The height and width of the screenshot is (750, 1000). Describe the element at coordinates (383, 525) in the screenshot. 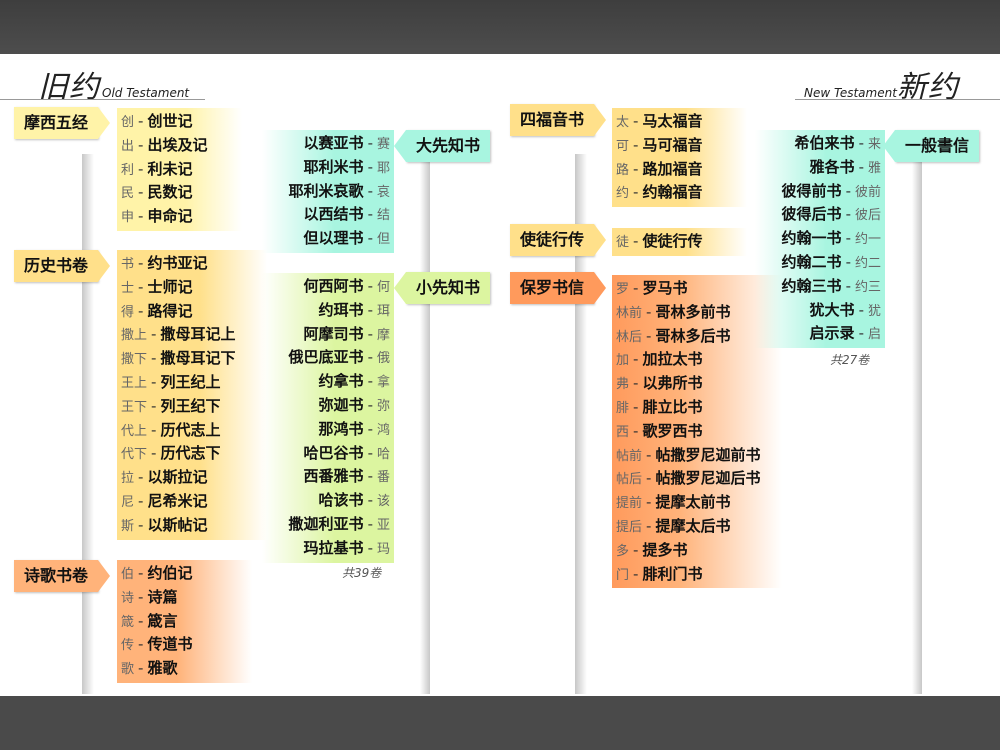

I see `book-abbreviation: 亚` at that location.